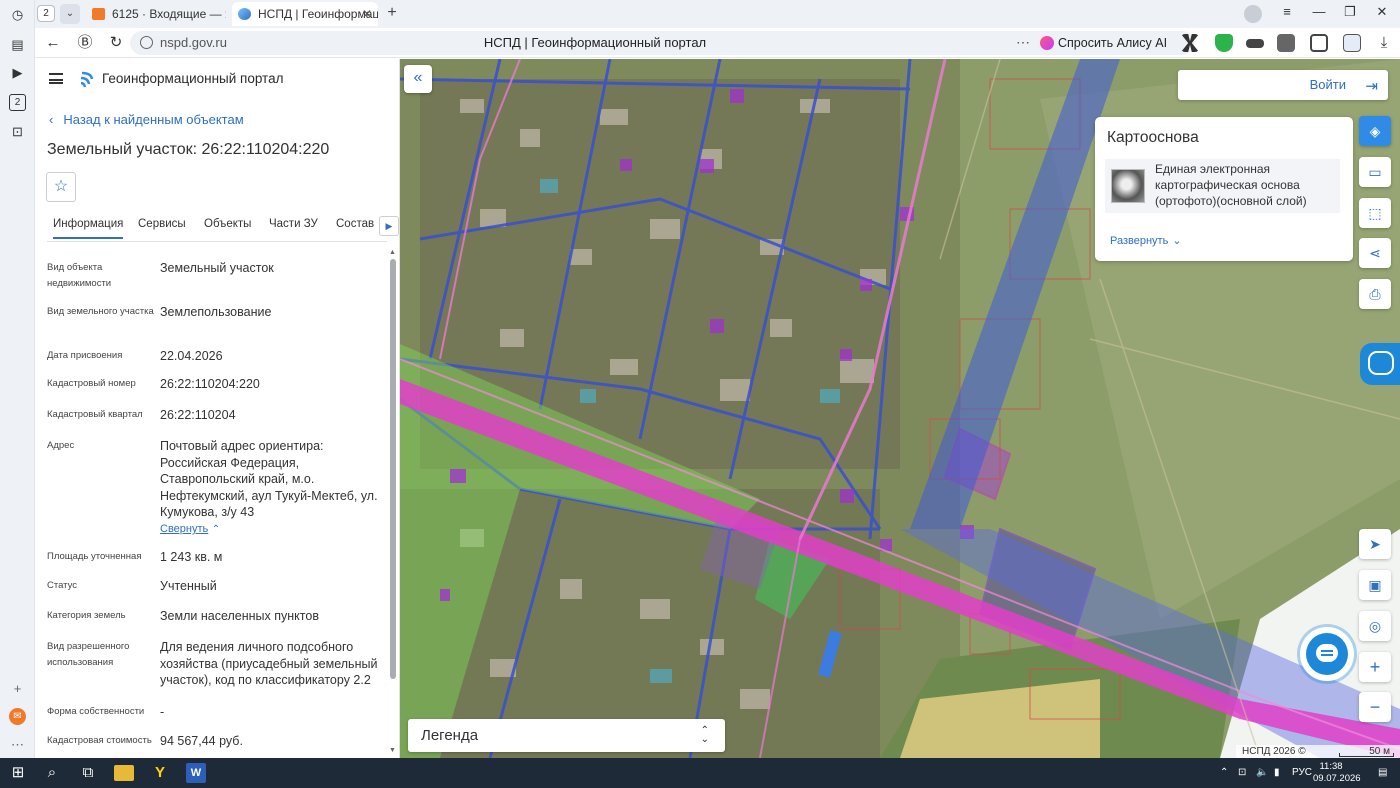 This screenshot has width=1400, height=788. I want to click on attribute-value: Земли населенных пунктов, so click(239, 616).